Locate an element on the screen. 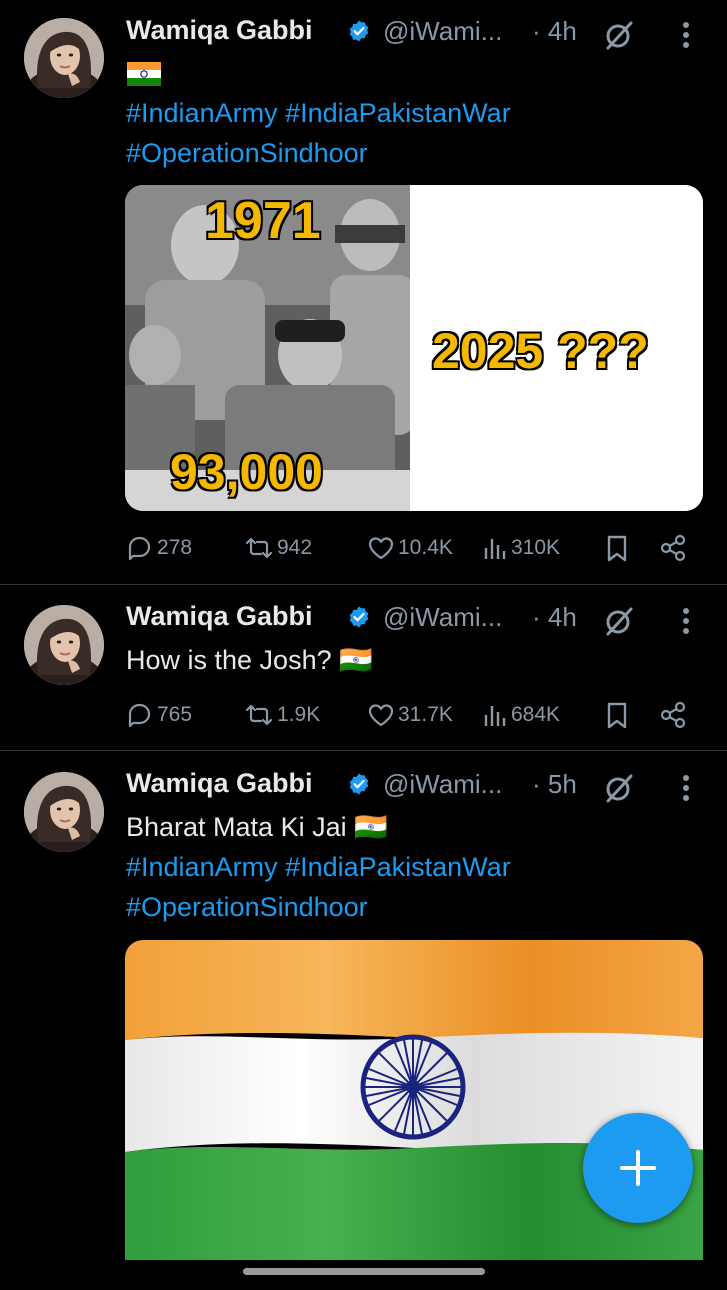 The width and height of the screenshot is (727, 1290). retweet-button: 942 is located at coordinates (278, 548).